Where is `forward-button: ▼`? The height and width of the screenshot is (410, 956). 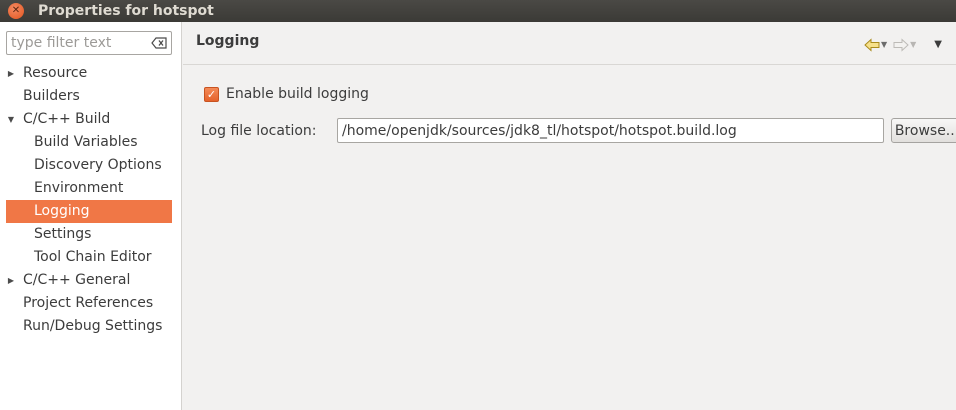
forward-button: ▼ is located at coordinates (904, 45).